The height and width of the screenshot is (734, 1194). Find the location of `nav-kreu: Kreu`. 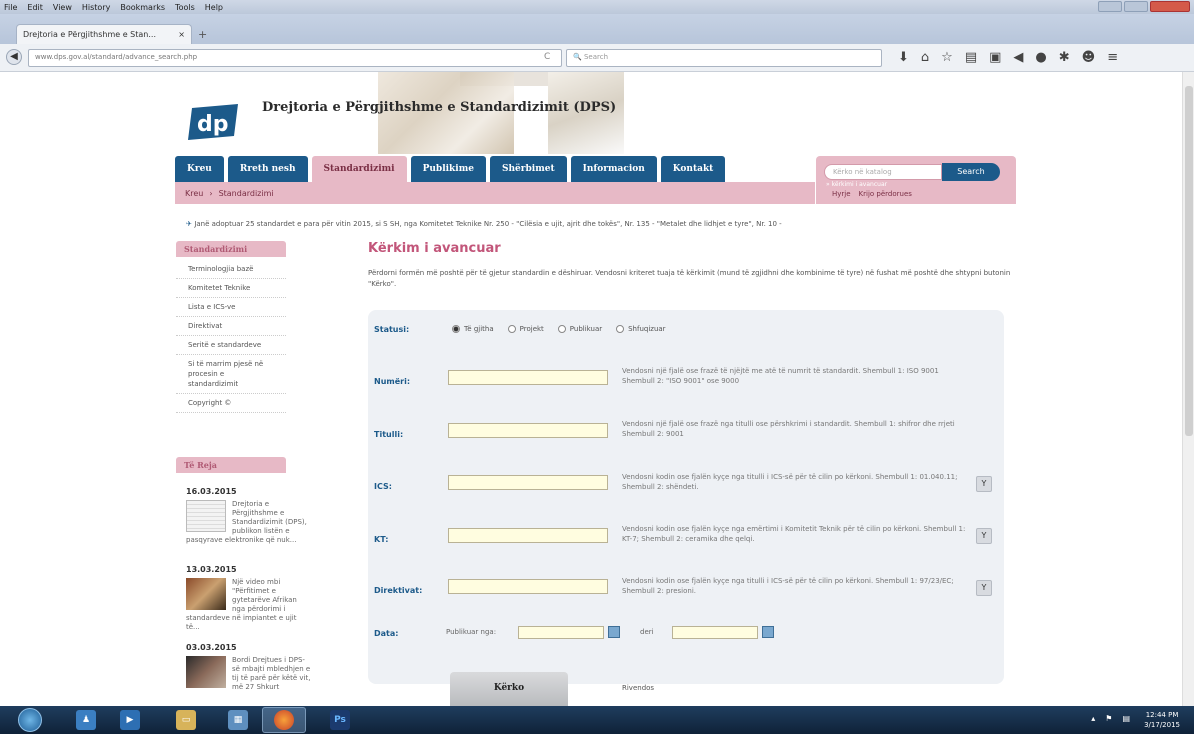

nav-kreu: Kreu is located at coordinates (199, 169).